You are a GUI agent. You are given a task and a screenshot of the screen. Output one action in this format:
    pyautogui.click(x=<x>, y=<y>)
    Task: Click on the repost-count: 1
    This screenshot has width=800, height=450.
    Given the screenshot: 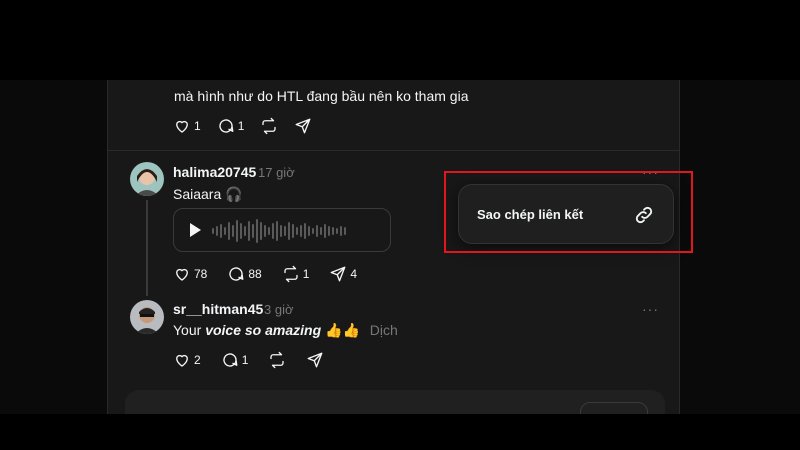 What is the action you would take?
    pyautogui.click(x=306, y=274)
    